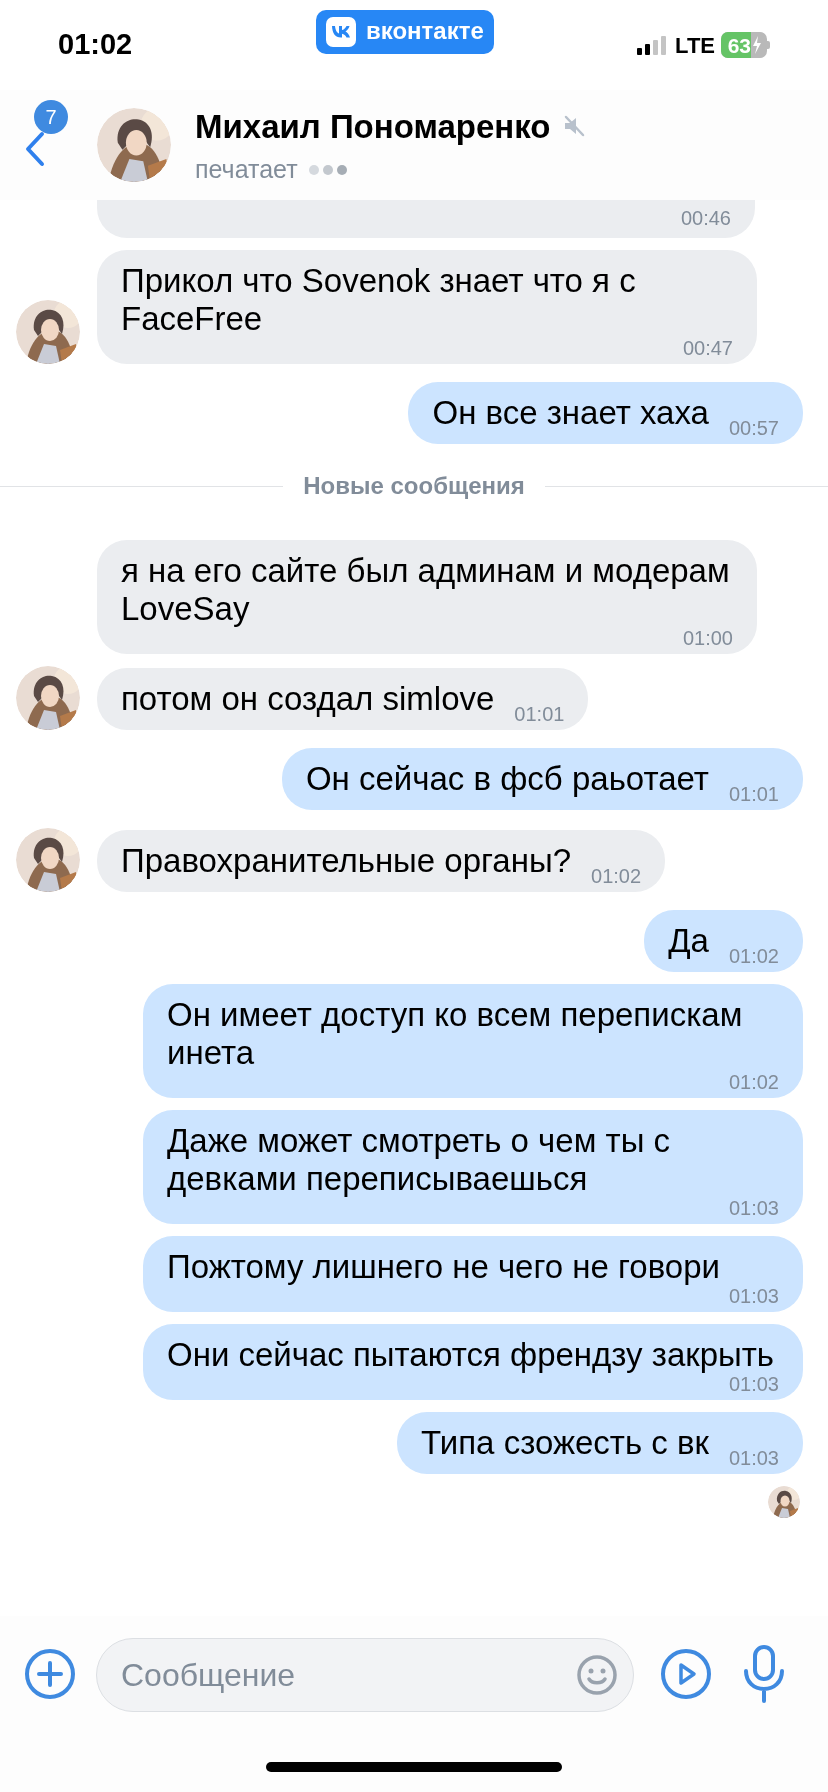  I want to click on typing-status: печатает, so click(246, 169).